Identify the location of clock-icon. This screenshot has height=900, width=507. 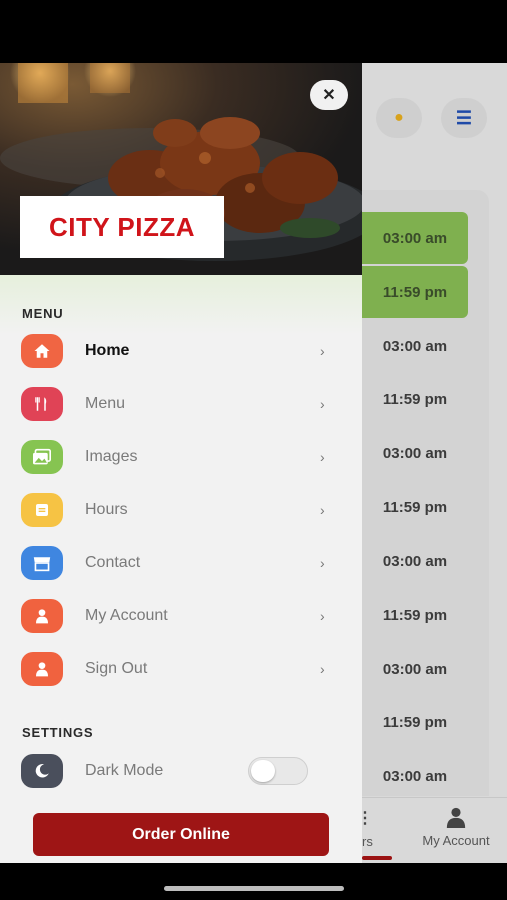
(42, 510).